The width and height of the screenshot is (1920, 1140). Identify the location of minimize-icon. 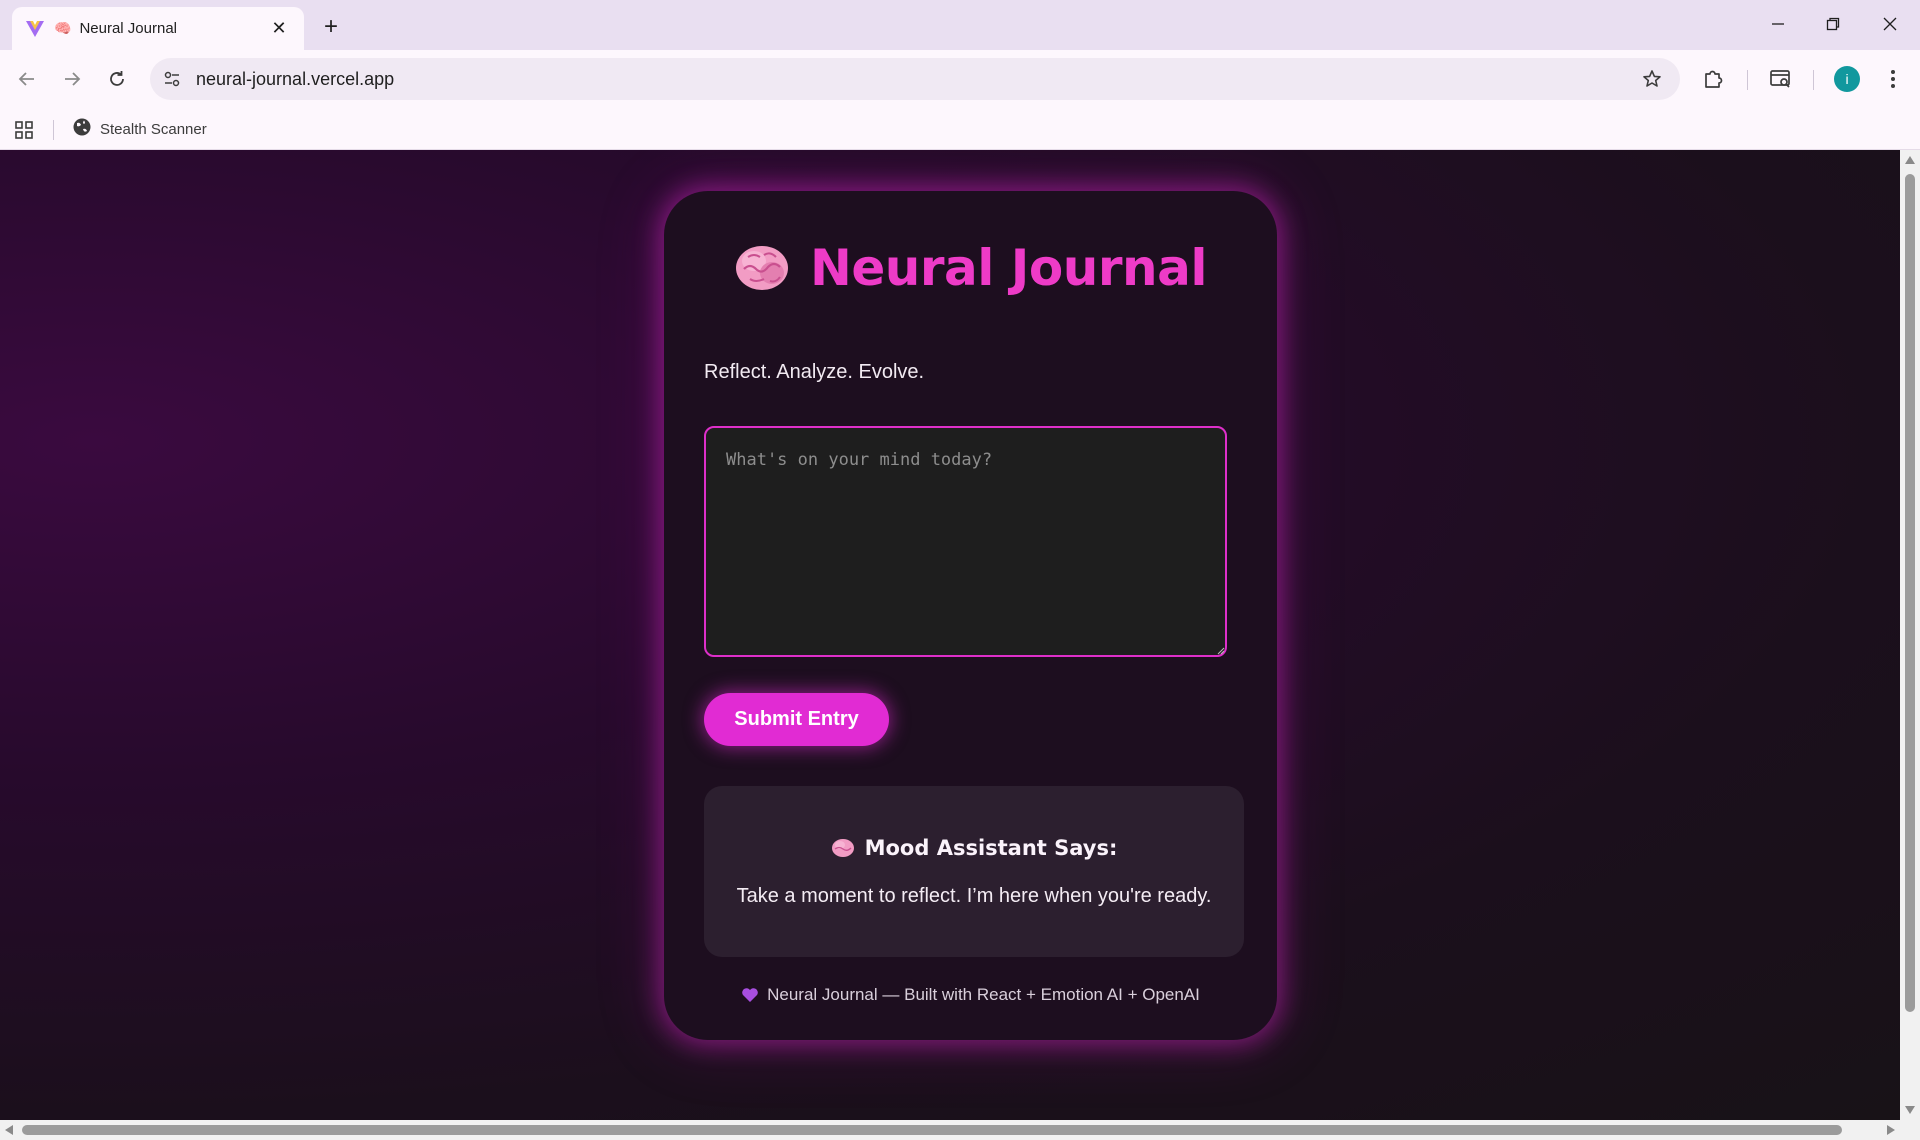
(1778, 24).